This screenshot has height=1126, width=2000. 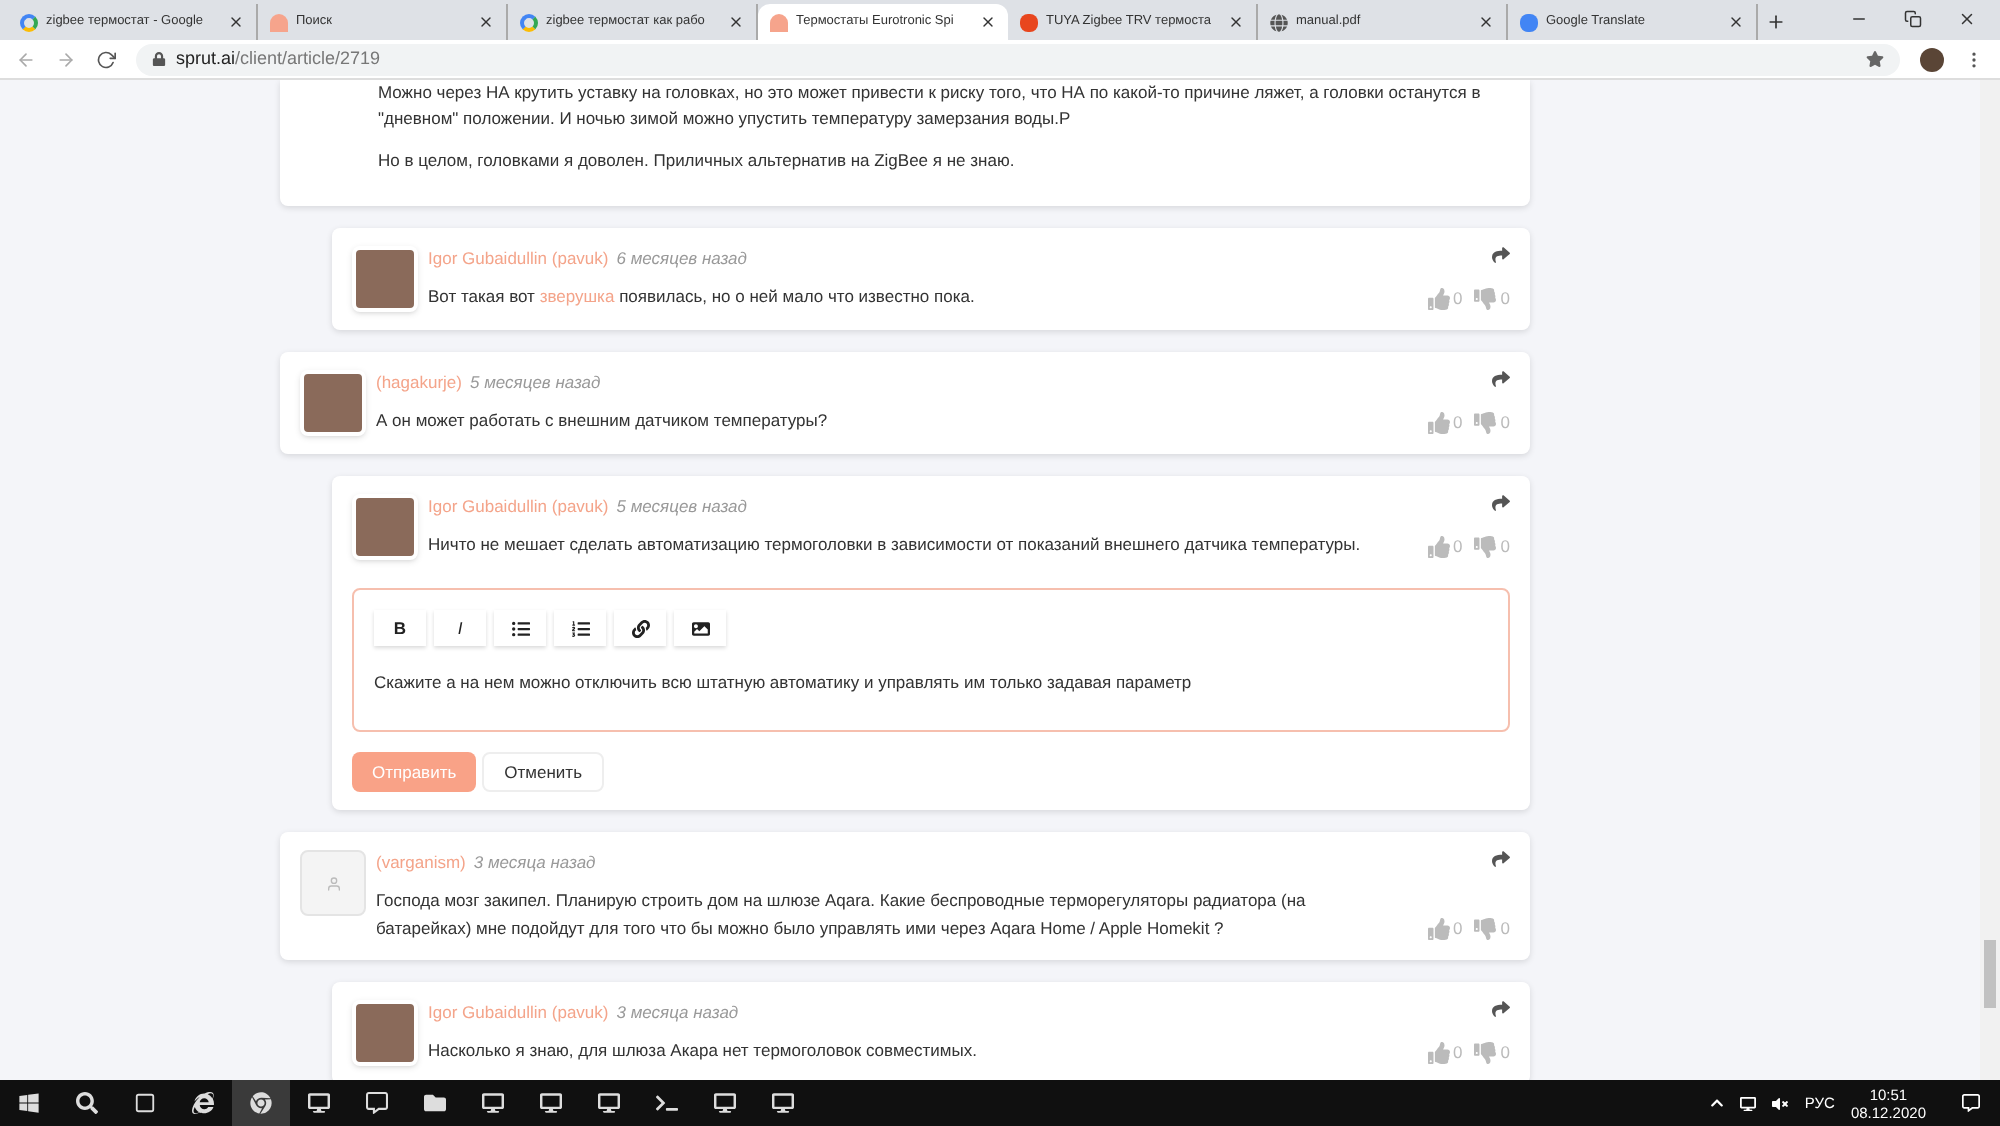 I want to click on taskbar-app-icon, so click(x=261, y=1103).